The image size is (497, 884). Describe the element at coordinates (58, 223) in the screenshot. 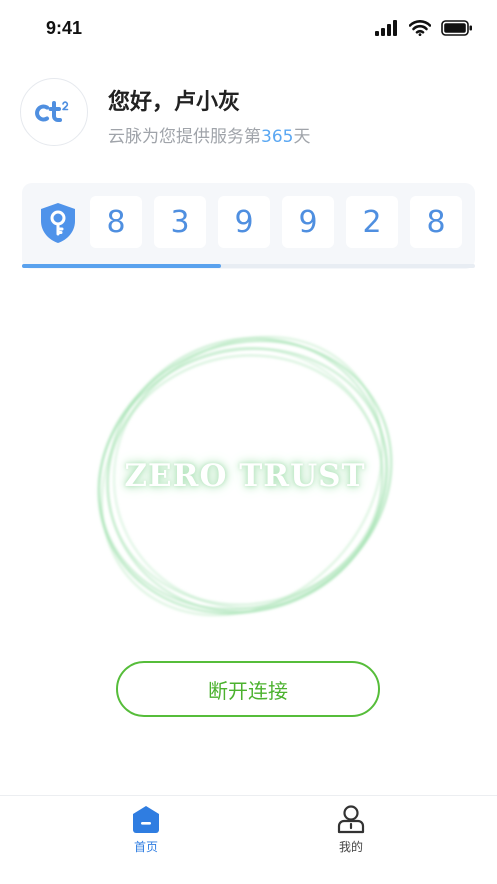

I see `shield-key-icon` at that location.